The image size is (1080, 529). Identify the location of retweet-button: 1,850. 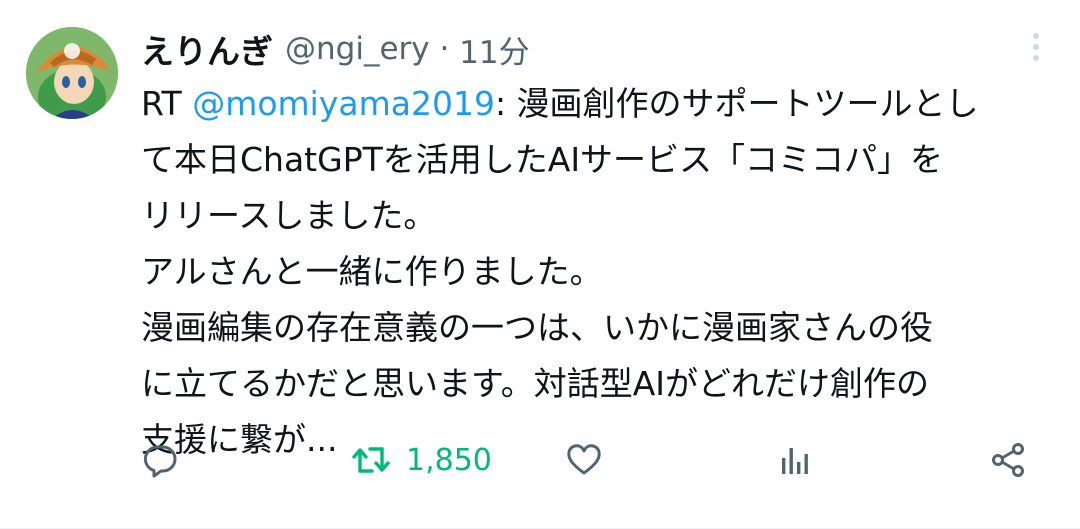
(422, 460).